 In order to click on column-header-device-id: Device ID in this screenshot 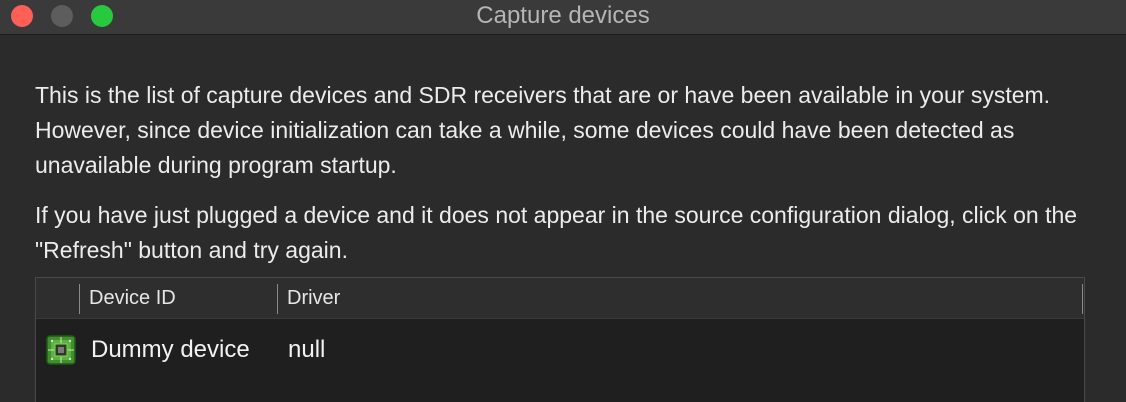, I will do `click(132, 298)`.